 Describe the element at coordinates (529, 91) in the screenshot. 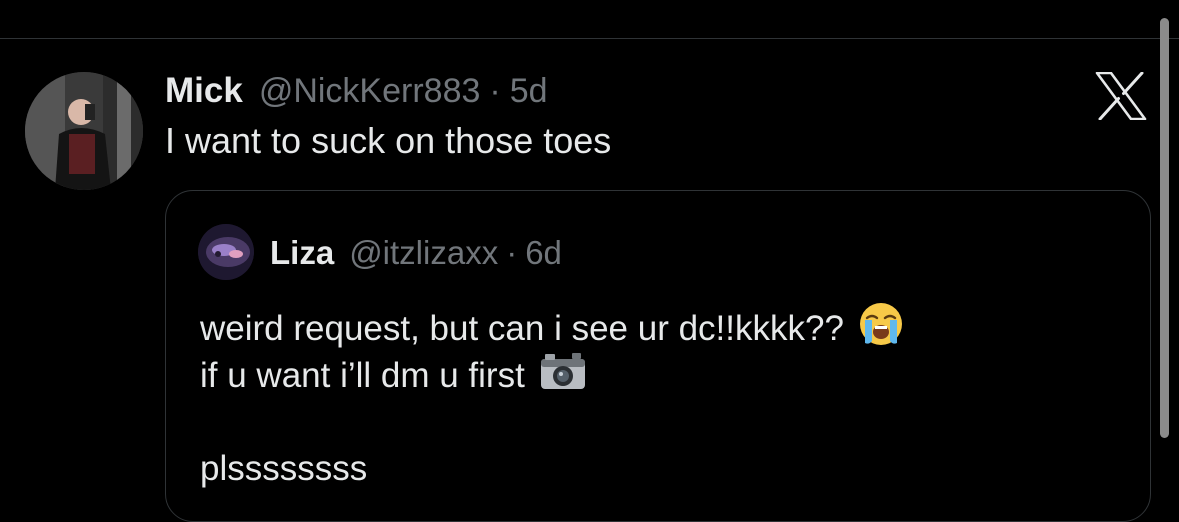

I see `tweet-timestamp: 5d` at that location.